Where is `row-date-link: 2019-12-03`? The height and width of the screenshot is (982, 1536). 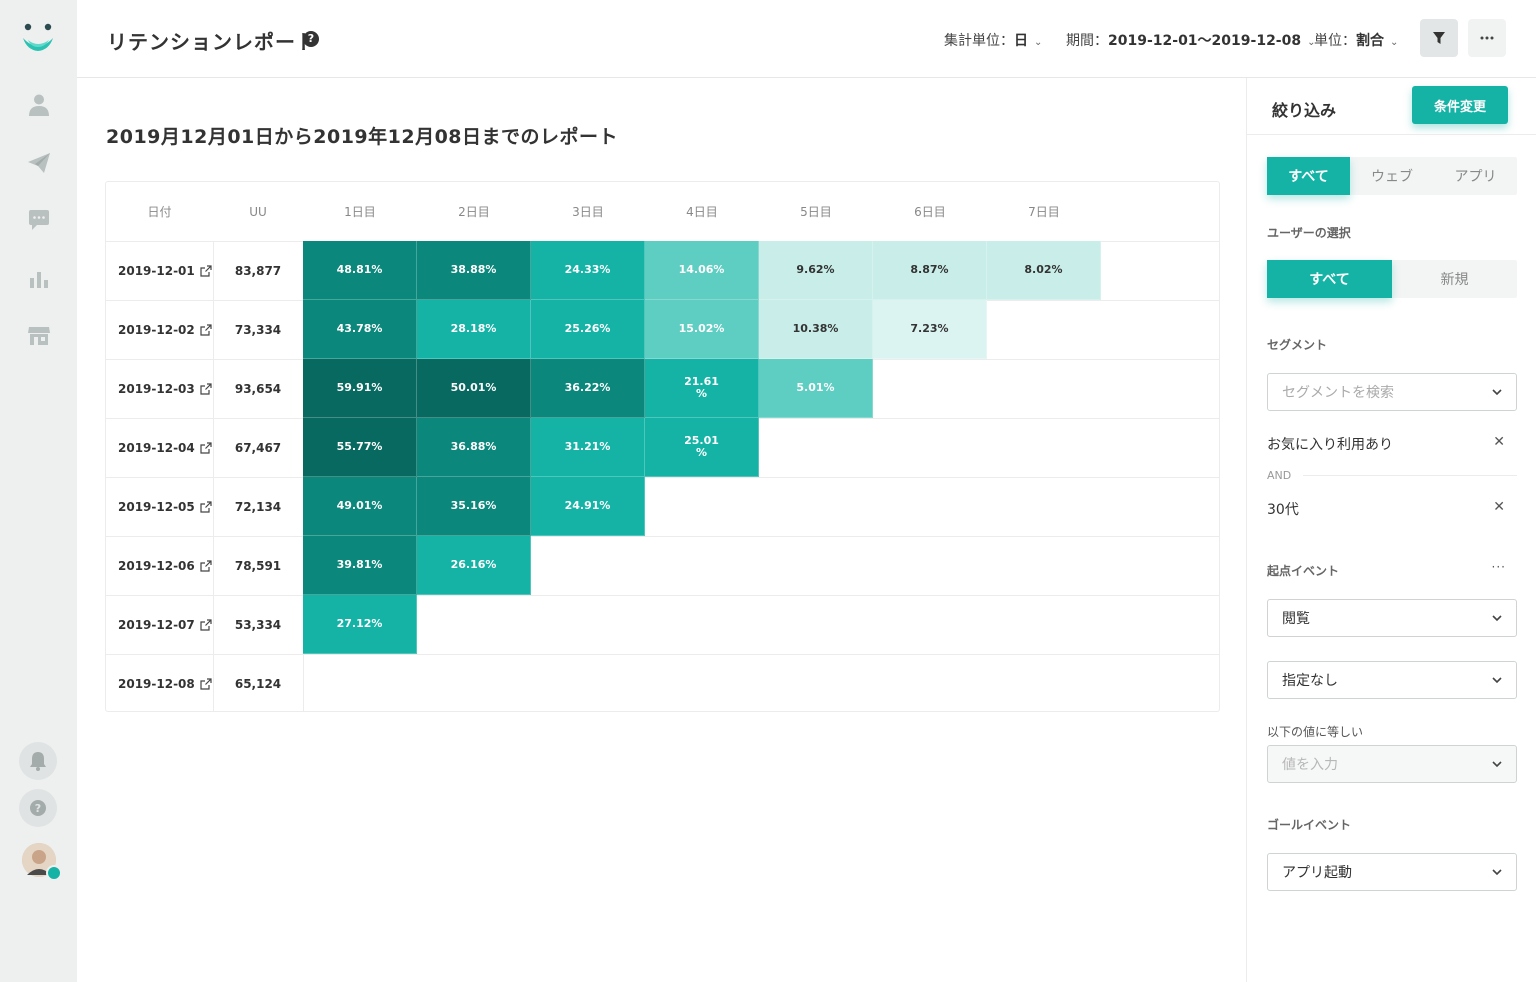 row-date-link: 2019-12-03 is located at coordinates (159, 389).